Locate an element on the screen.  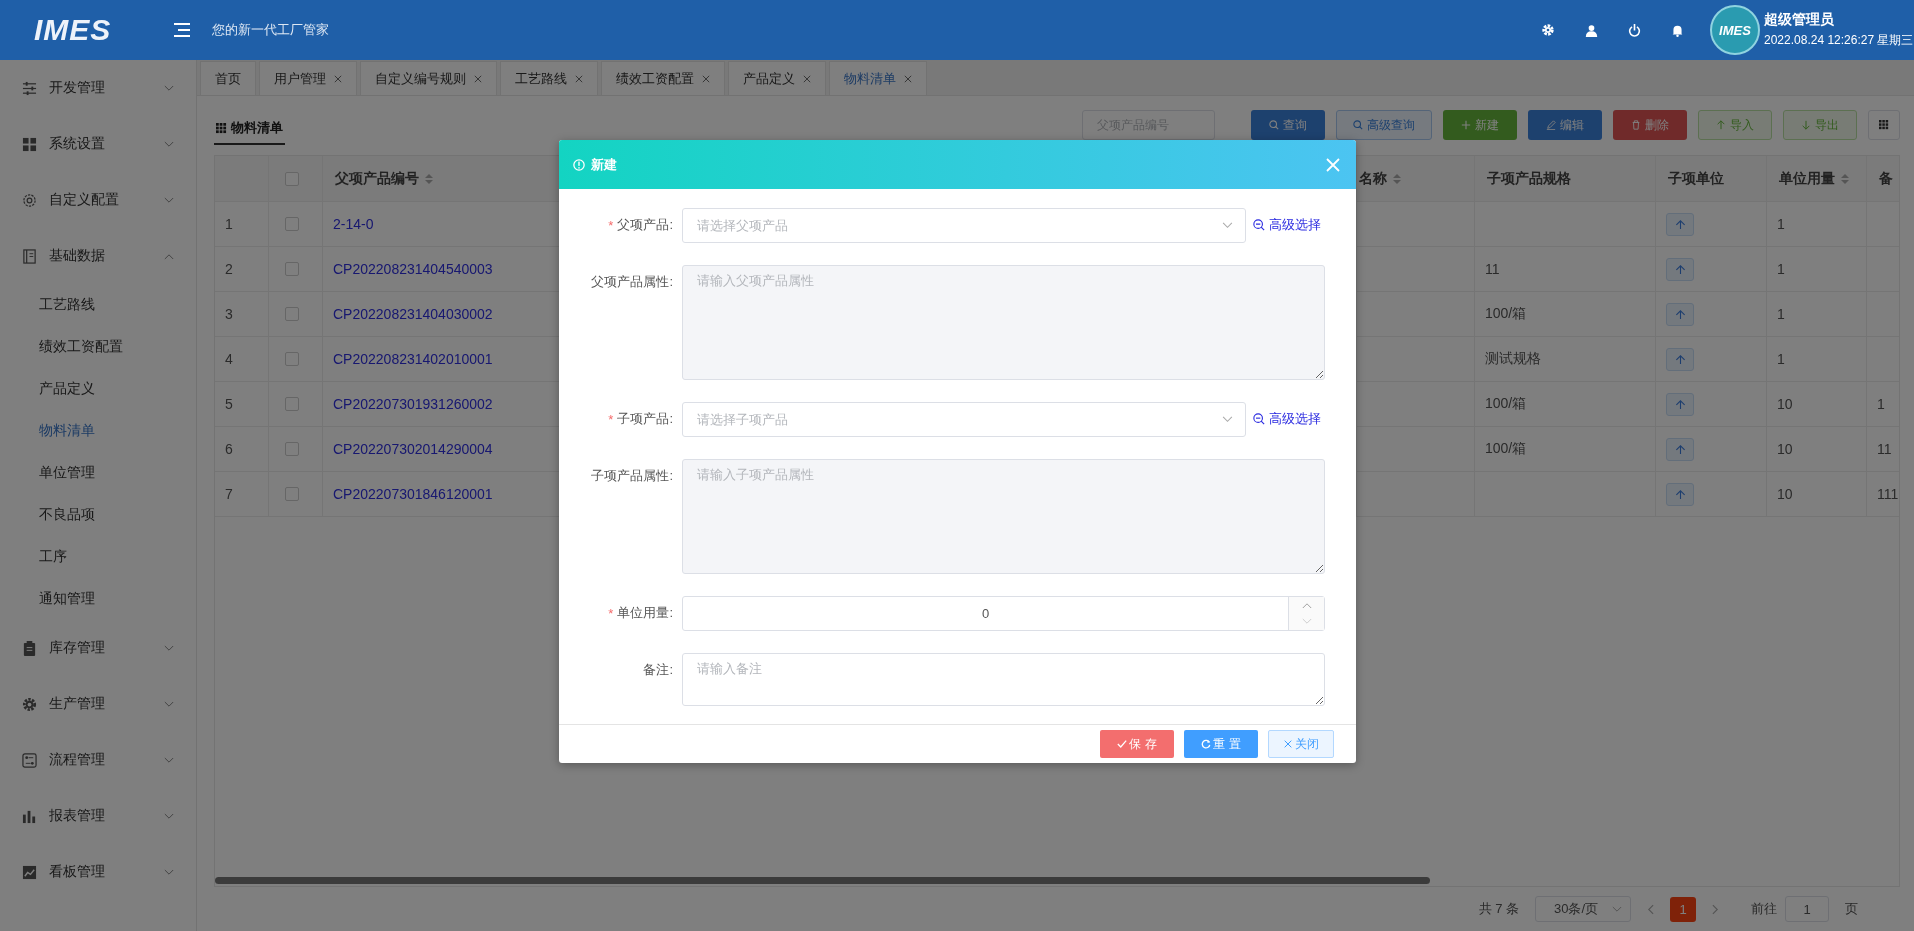
flow-icon is located at coordinates (29, 760).